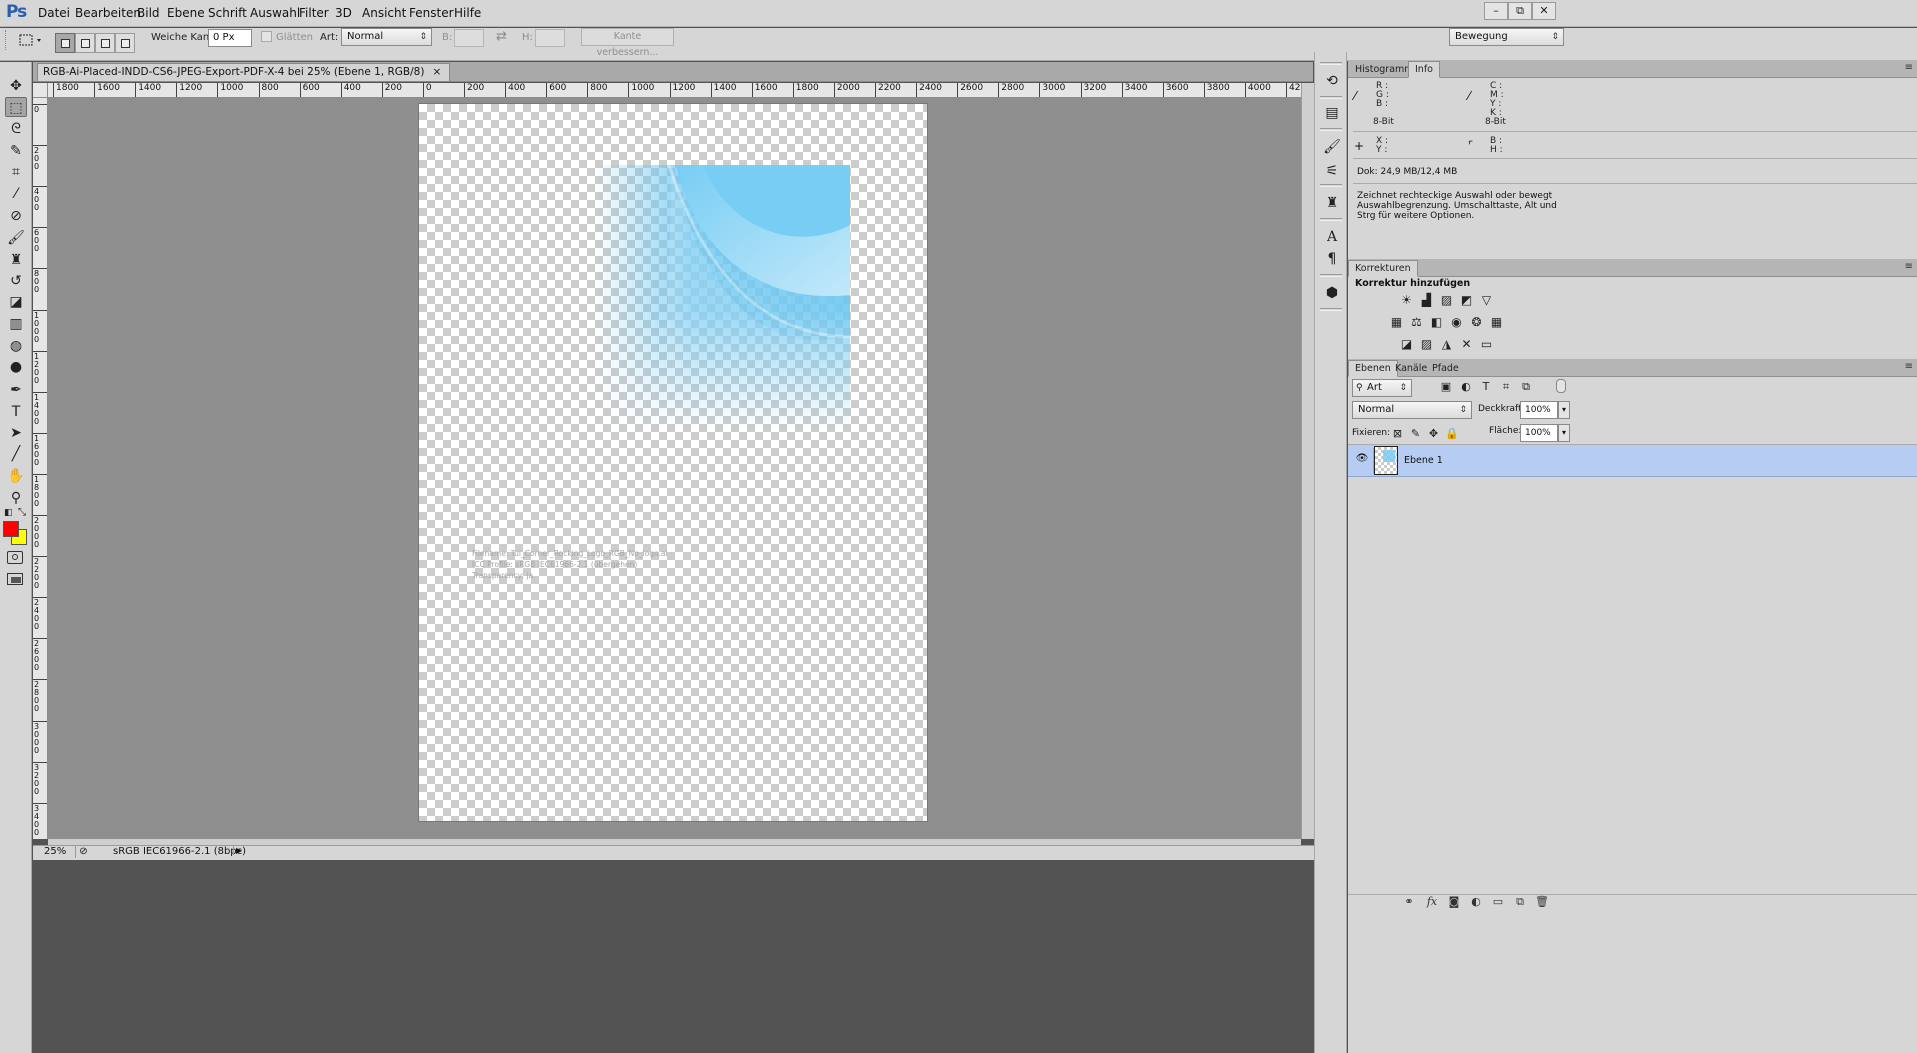 The width and height of the screenshot is (1917, 1053). I want to click on opacity-dropdown-icon: ▾, so click(1564, 410).